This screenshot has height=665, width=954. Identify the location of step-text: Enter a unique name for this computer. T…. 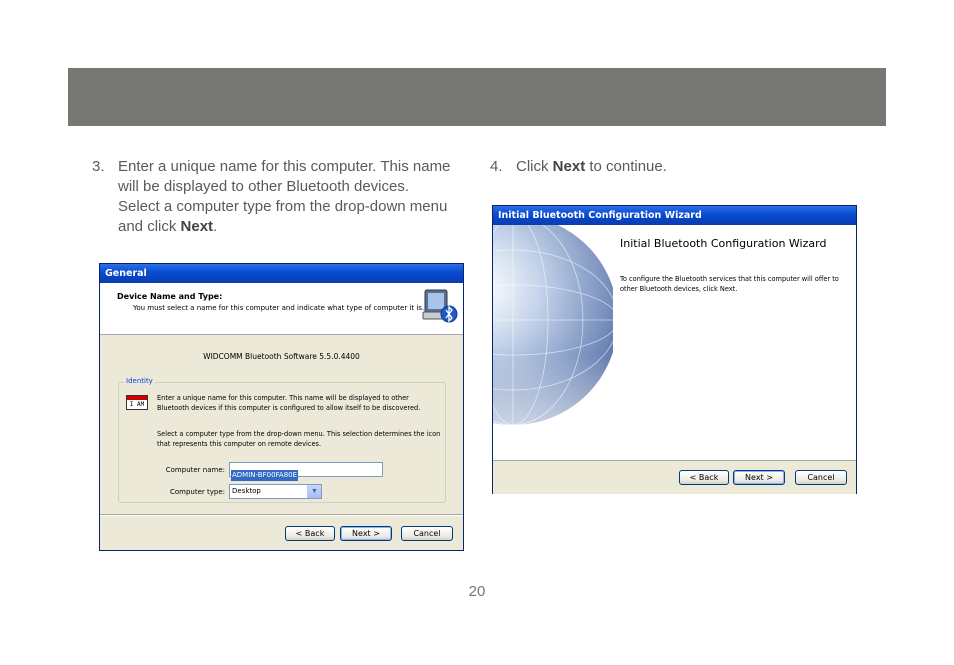
(285, 197).